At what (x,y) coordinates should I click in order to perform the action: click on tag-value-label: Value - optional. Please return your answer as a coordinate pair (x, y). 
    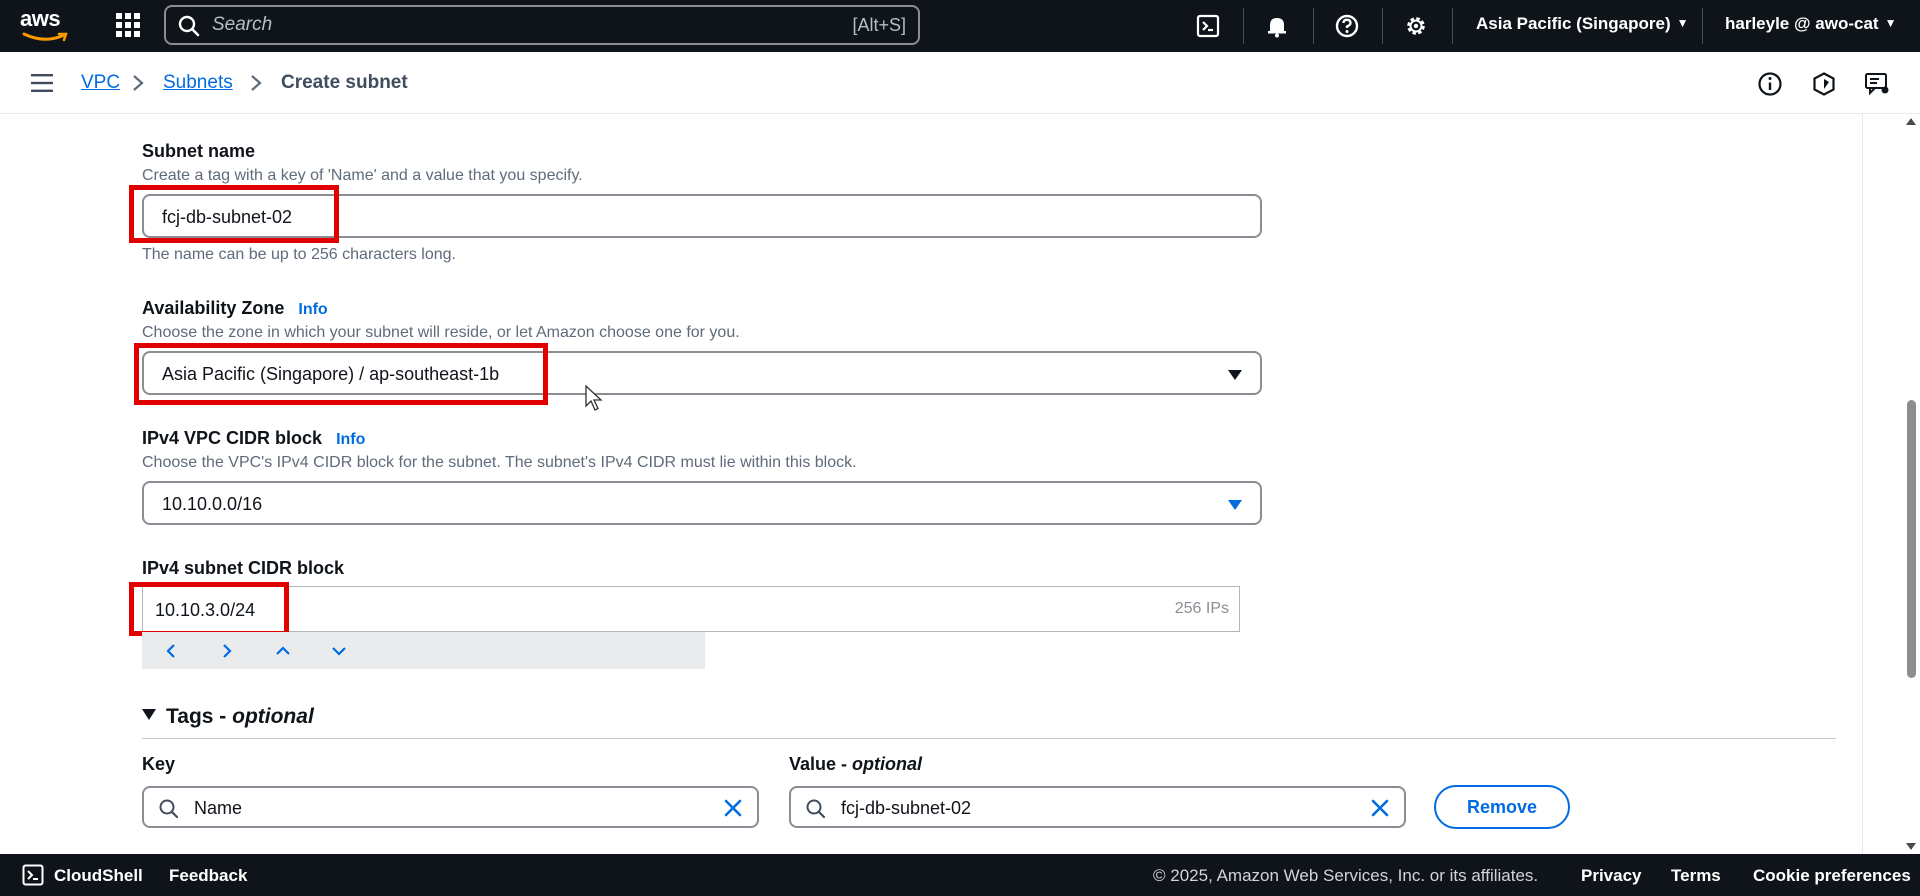
    Looking at the image, I should click on (855, 764).